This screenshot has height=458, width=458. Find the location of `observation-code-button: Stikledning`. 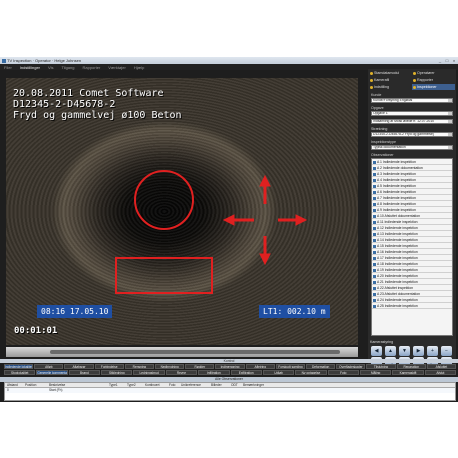

observation-code-button: Stikledning is located at coordinates (117, 372).